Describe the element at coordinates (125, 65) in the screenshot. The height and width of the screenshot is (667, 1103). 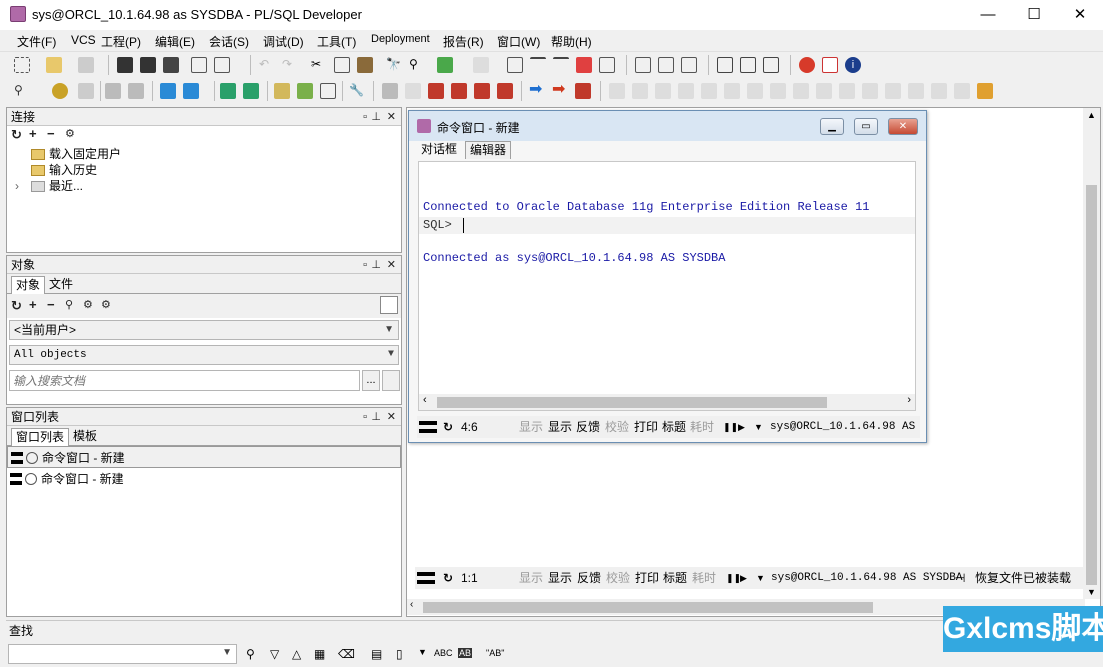
I see `save-icon` at that location.